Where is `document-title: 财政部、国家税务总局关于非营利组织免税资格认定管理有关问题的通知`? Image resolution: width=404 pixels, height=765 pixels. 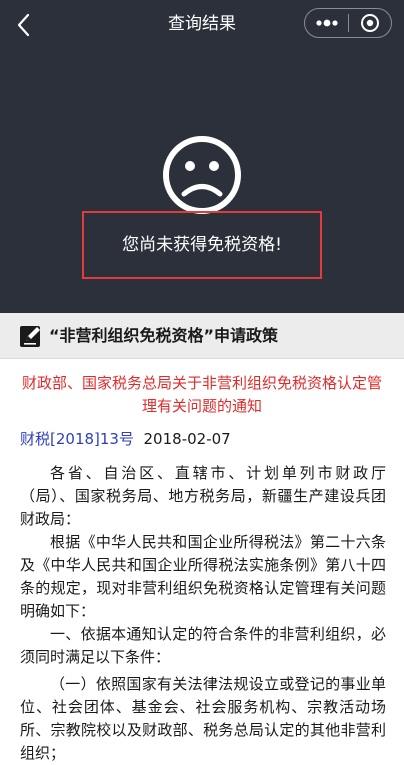
document-title: 财政部、国家税务总局关于非营利组织免税资格认定管理有关问题的通知 is located at coordinates (201, 394).